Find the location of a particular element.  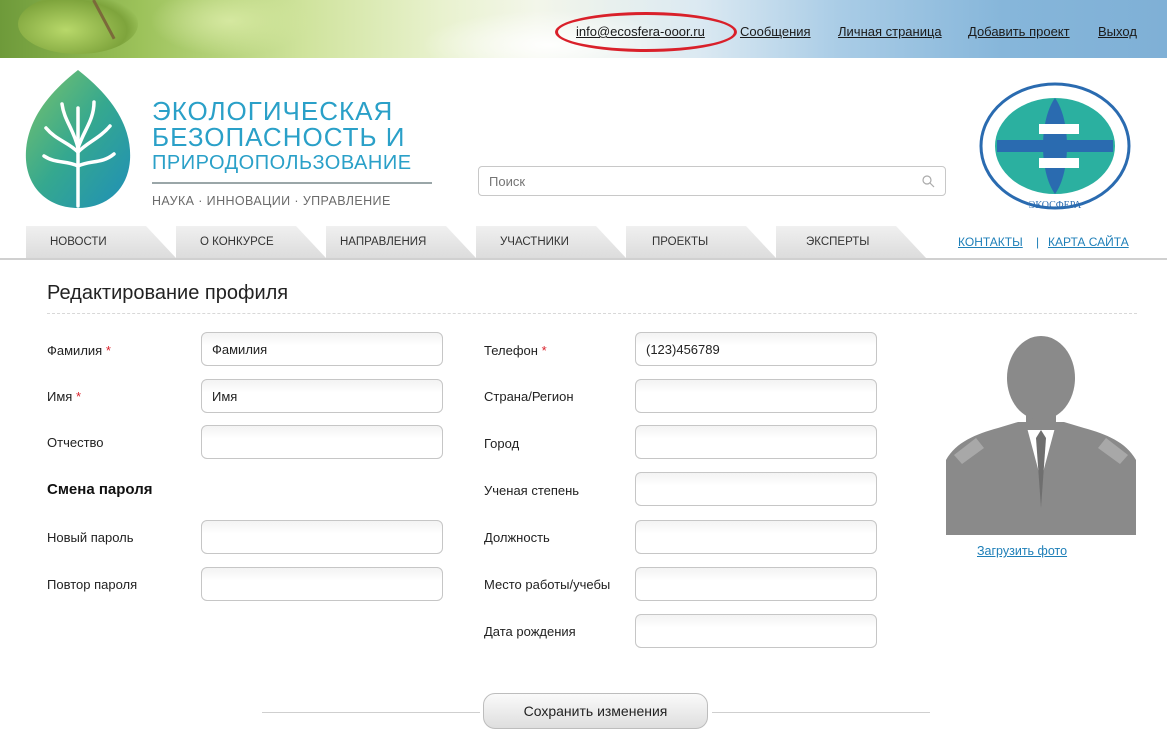

tab-projects: ПРОЕКТЫ is located at coordinates (701, 242).